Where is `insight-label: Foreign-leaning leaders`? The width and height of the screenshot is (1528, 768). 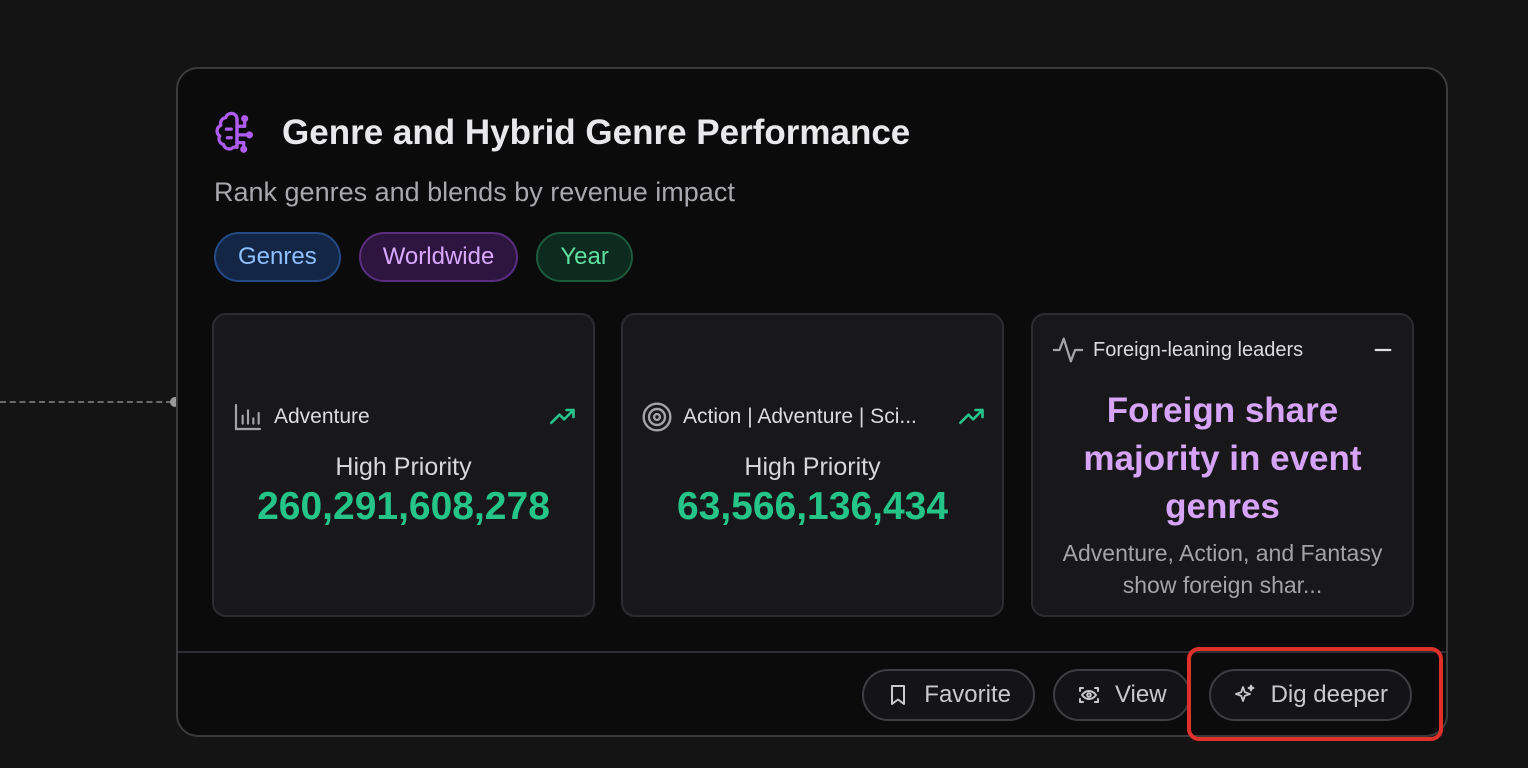 insight-label: Foreign-leaning leaders is located at coordinates (1198, 349).